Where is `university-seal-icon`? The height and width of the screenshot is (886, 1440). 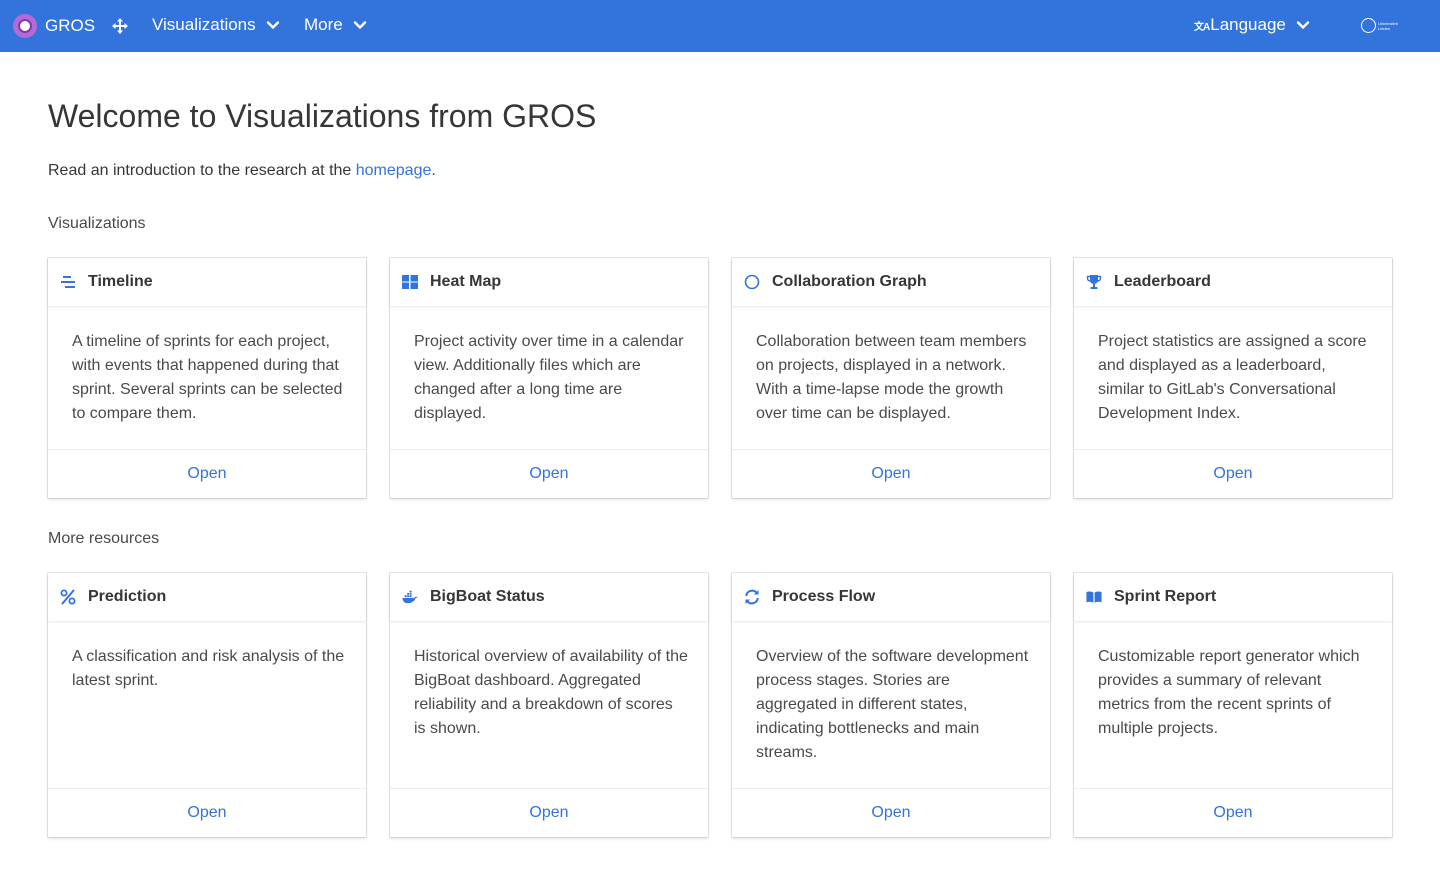
university-seal-icon is located at coordinates (1368, 25).